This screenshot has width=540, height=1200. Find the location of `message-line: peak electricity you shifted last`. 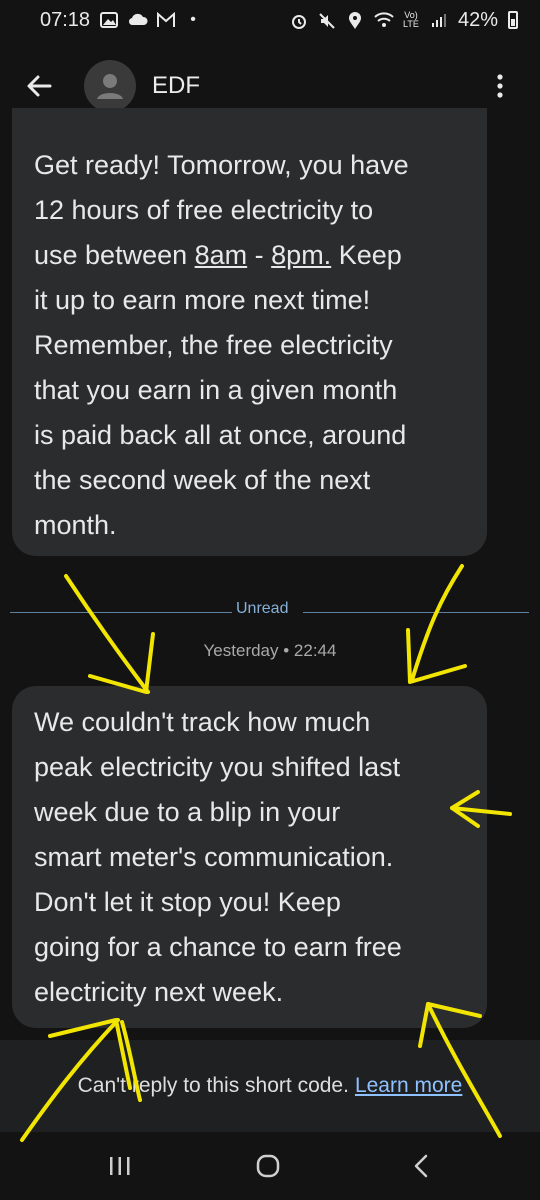

message-line: peak electricity you shifted last is located at coordinates (217, 767).